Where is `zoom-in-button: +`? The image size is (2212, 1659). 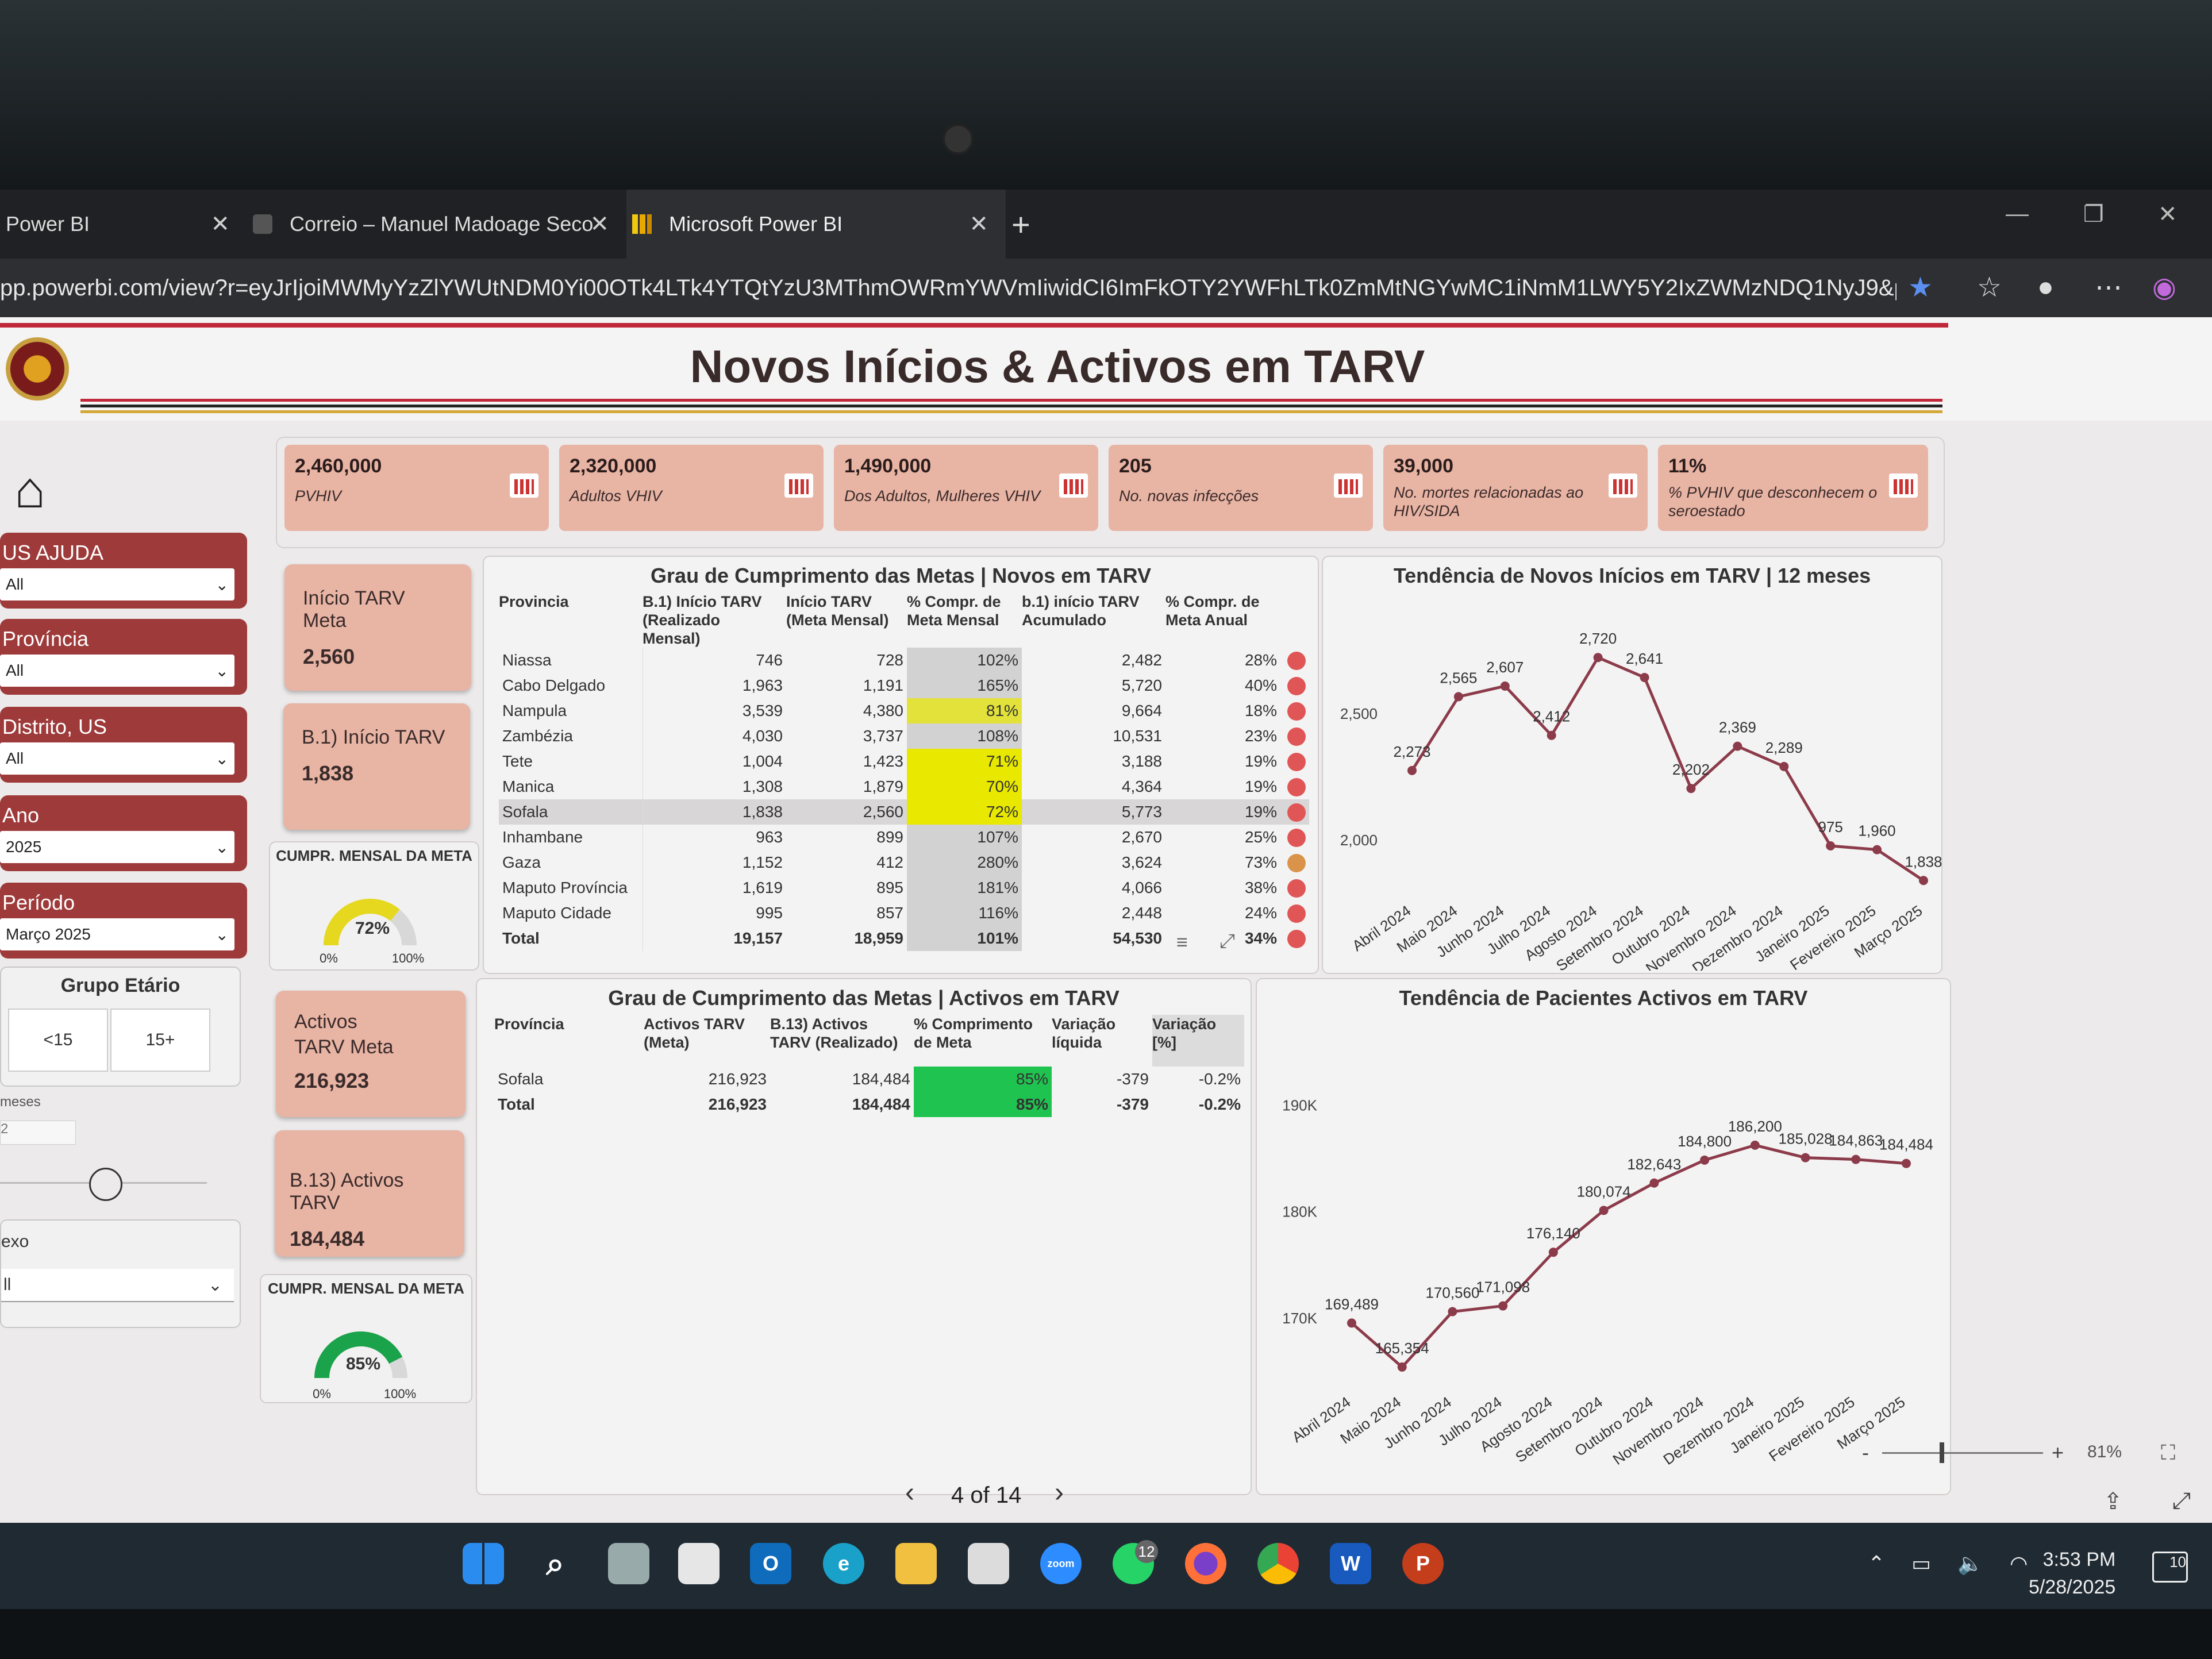 zoom-in-button: + is located at coordinates (2058, 1453).